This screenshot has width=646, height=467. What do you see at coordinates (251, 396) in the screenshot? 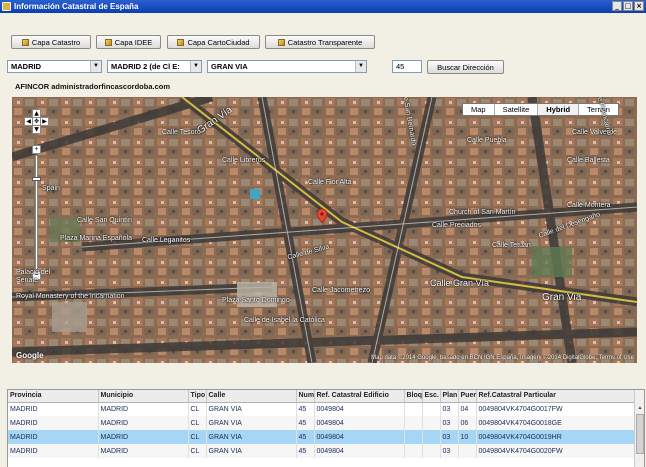
I see `column-header: Calle` at bounding box center [251, 396].